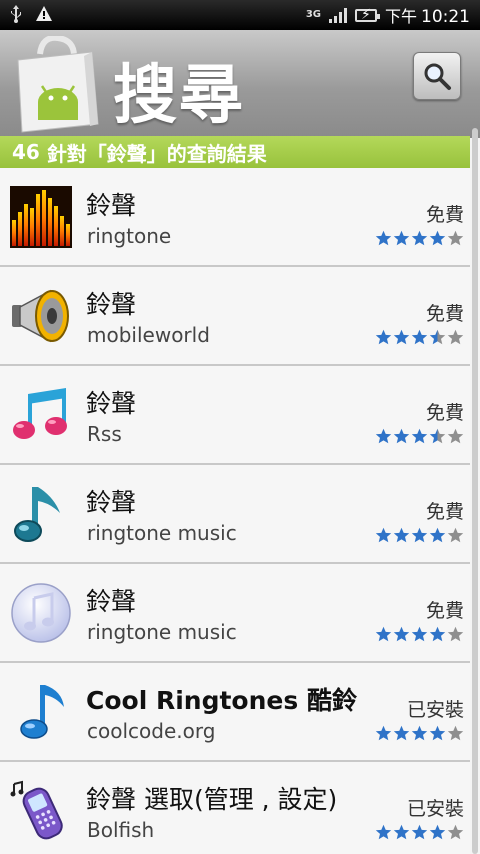 The height and width of the screenshot is (854, 480). I want to click on signal-strength-icon, so click(337, 15).